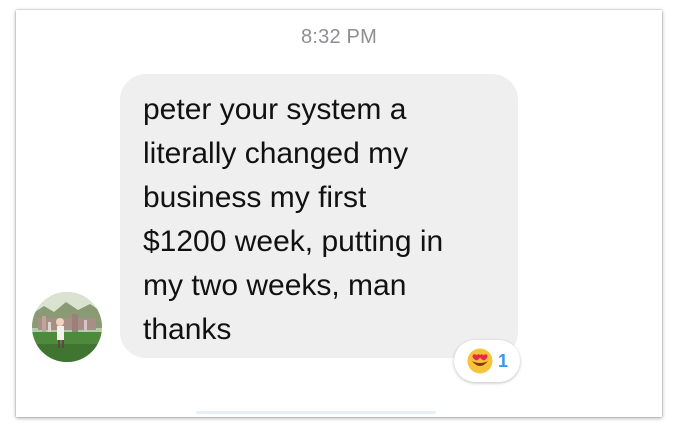 The image size is (678, 432). Describe the element at coordinates (339, 37) in the screenshot. I see `message-timestamp: 8:32 PM` at that location.